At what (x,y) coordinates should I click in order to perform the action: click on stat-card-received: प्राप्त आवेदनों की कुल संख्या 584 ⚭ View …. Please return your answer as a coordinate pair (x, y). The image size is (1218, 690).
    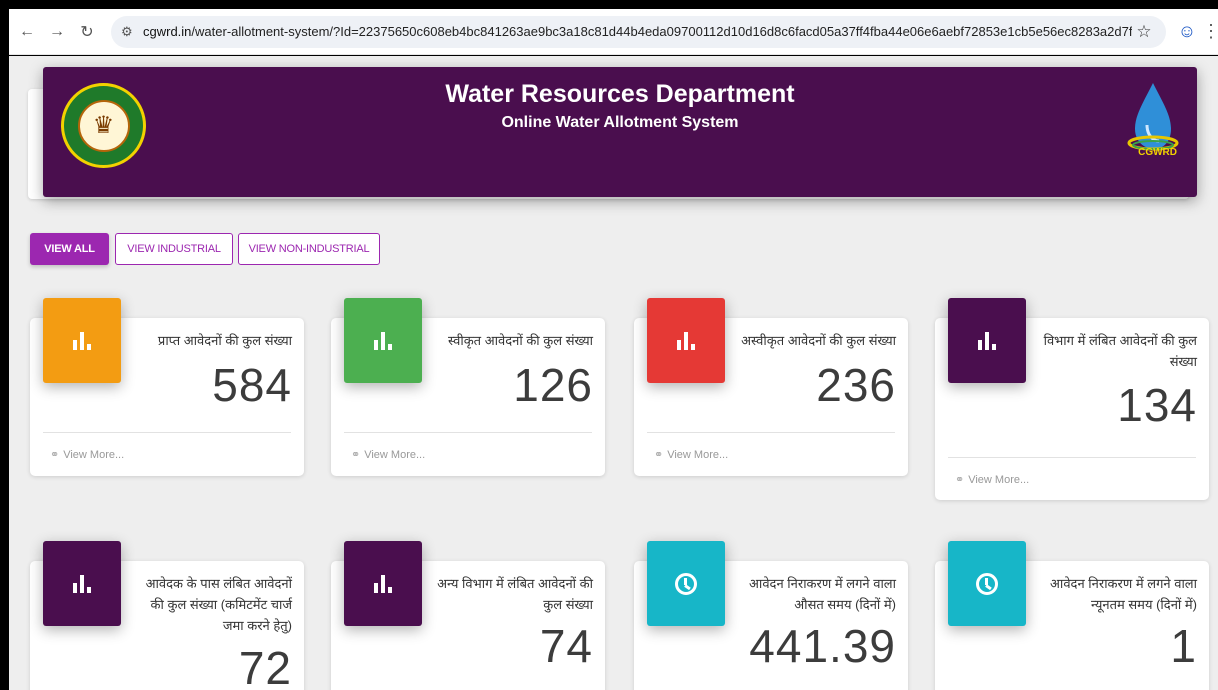
    Looking at the image, I should click on (167, 387).